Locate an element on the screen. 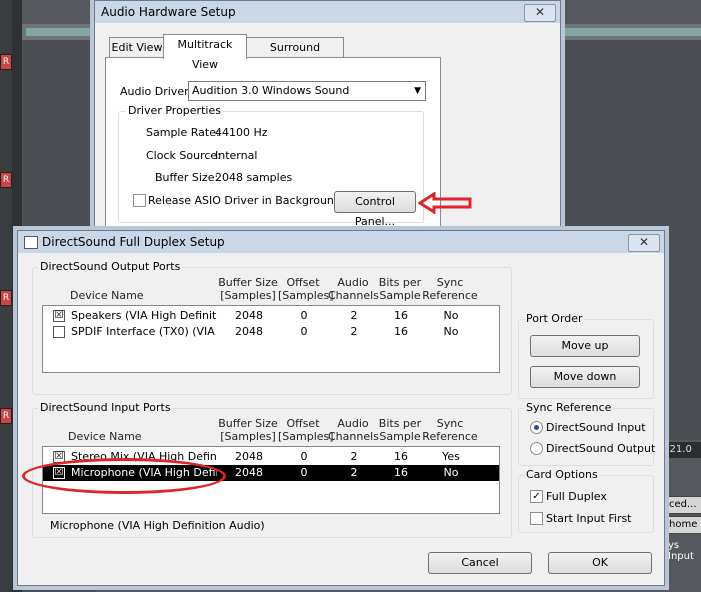 The image size is (701, 592). selected-device-full-name: Microphone (VIA High Definition Audio) is located at coordinates (157, 525).